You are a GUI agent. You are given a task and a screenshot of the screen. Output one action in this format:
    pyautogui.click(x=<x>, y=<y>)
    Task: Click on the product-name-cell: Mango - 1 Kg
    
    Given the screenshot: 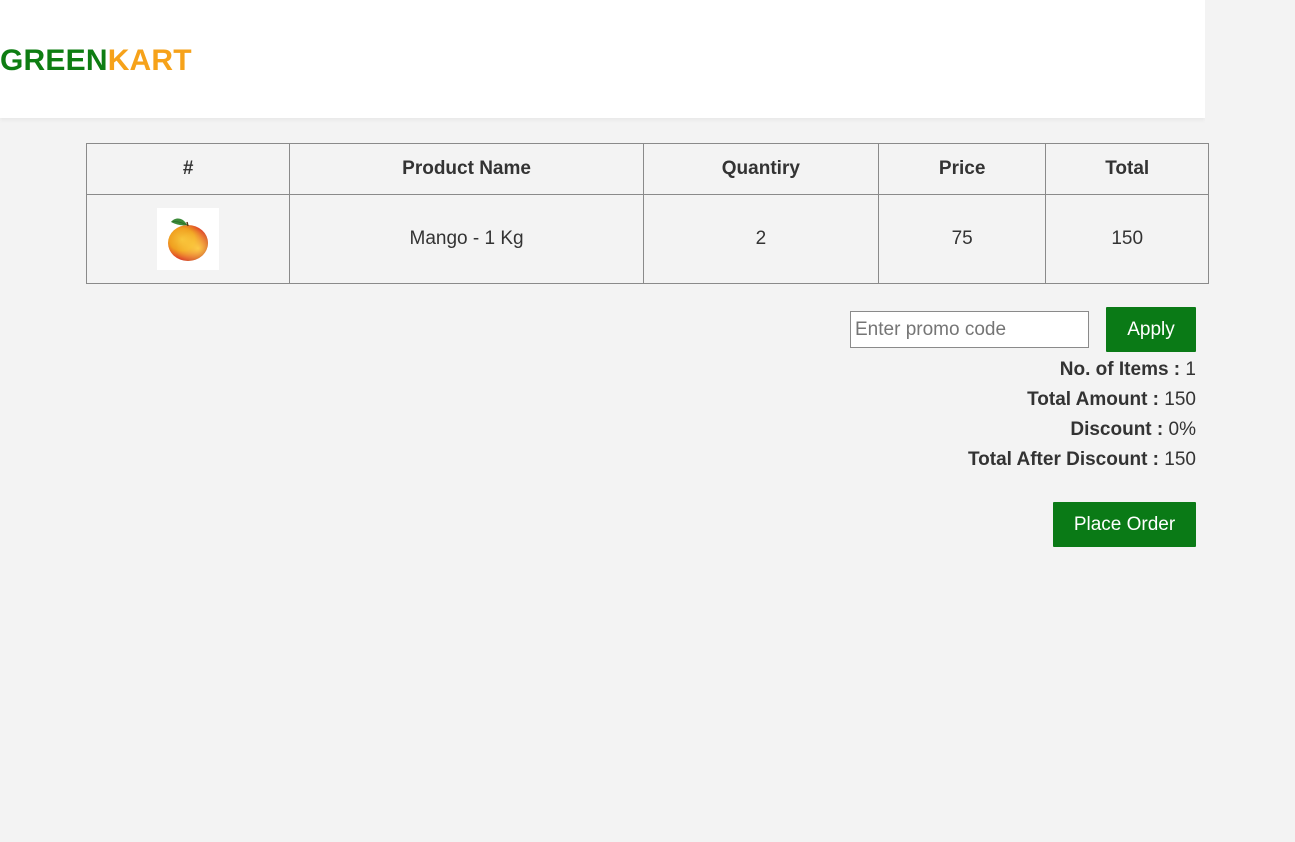 What is the action you would take?
    pyautogui.click(x=466, y=239)
    